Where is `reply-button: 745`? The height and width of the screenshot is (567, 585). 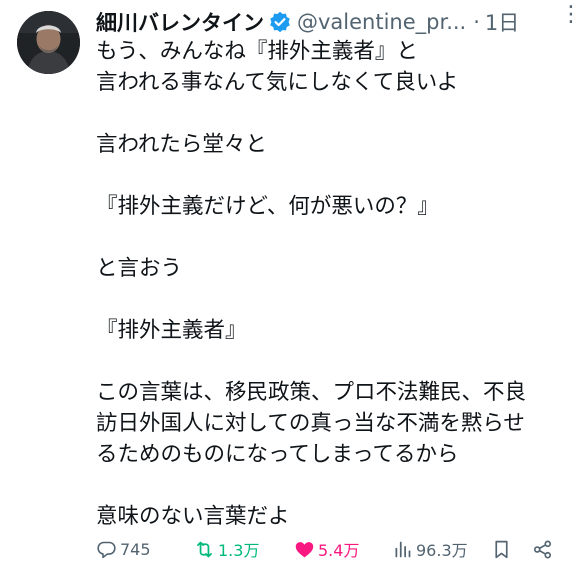 reply-button: 745 is located at coordinates (123, 549).